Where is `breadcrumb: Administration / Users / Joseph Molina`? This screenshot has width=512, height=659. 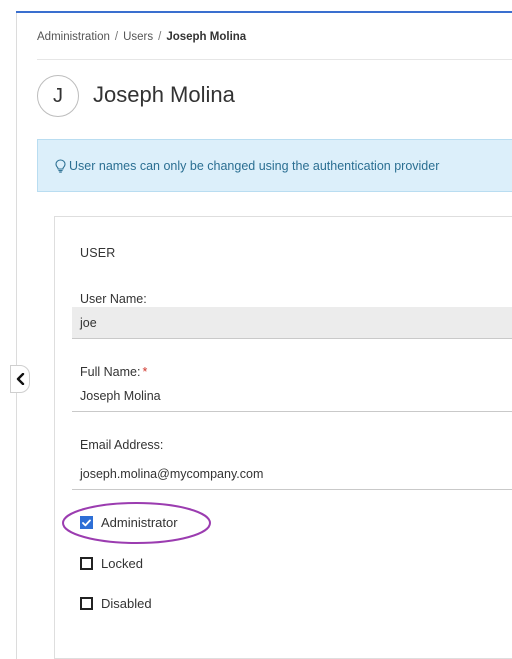
breadcrumb: Administration / Users / Joseph Molina is located at coordinates (141, 37).